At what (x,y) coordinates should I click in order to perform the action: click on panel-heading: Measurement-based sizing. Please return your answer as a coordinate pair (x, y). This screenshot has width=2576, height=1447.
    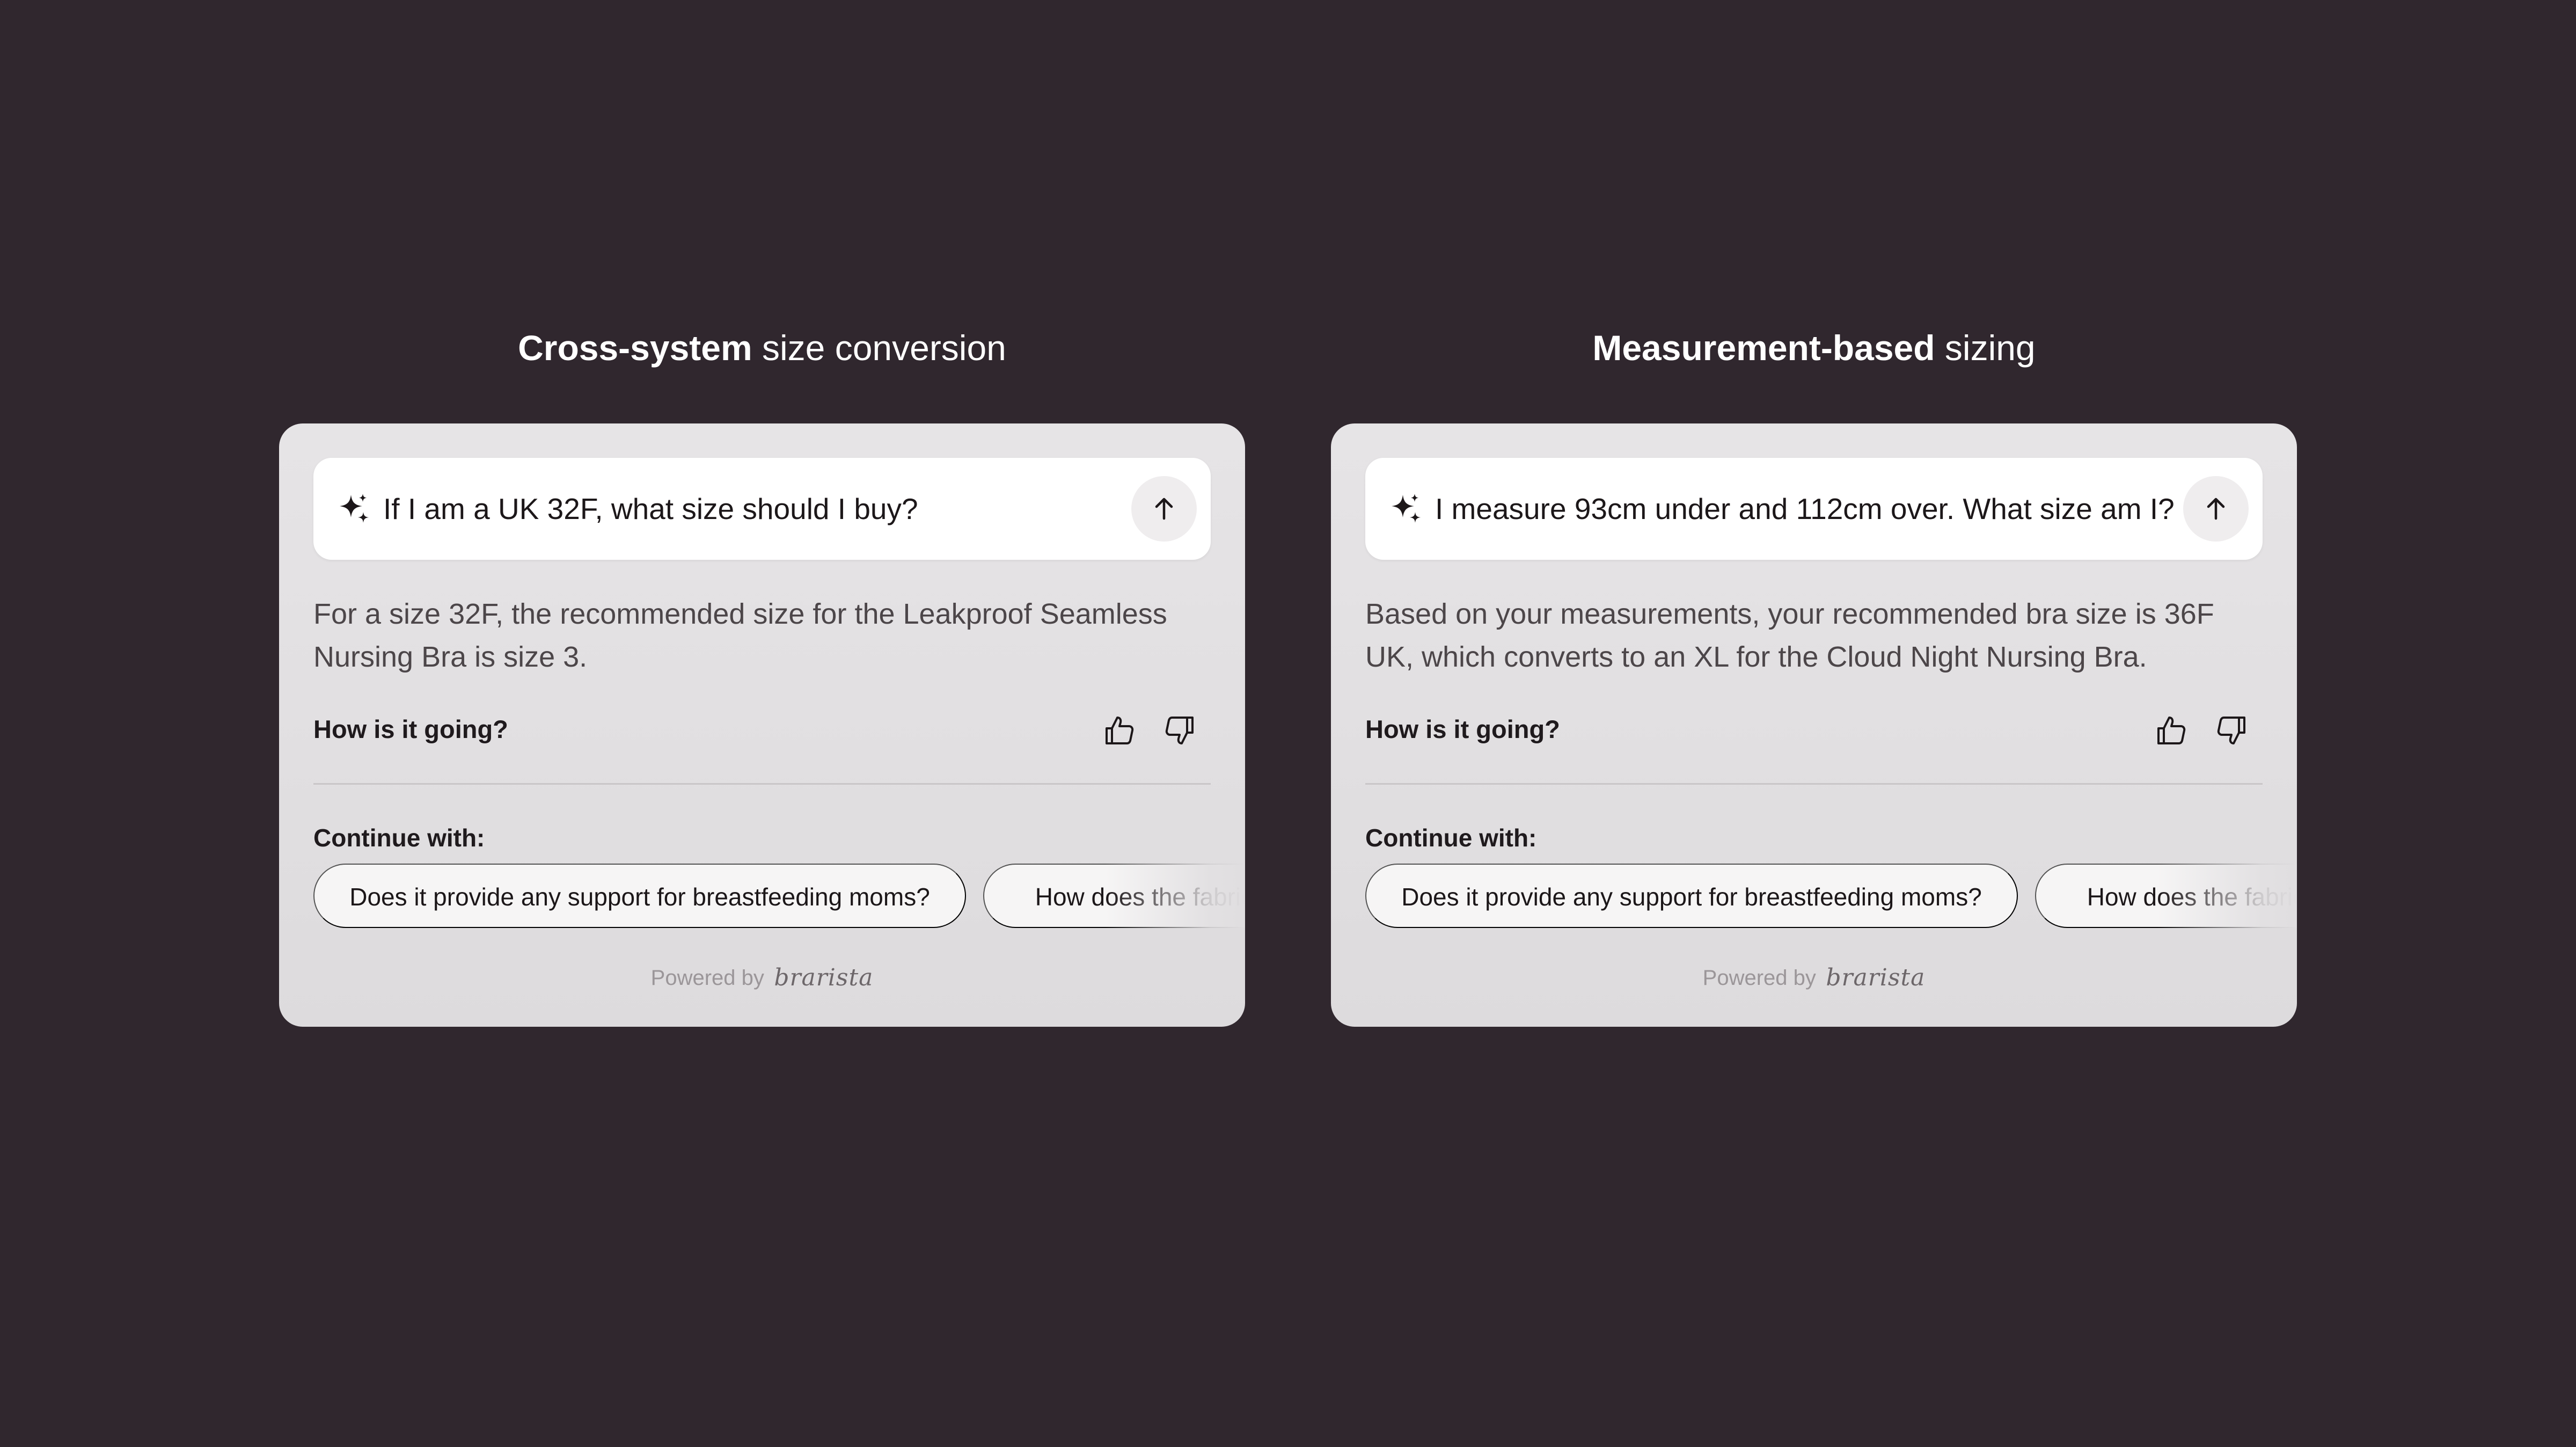
    Looking at the image, I should click on (1814, 348).